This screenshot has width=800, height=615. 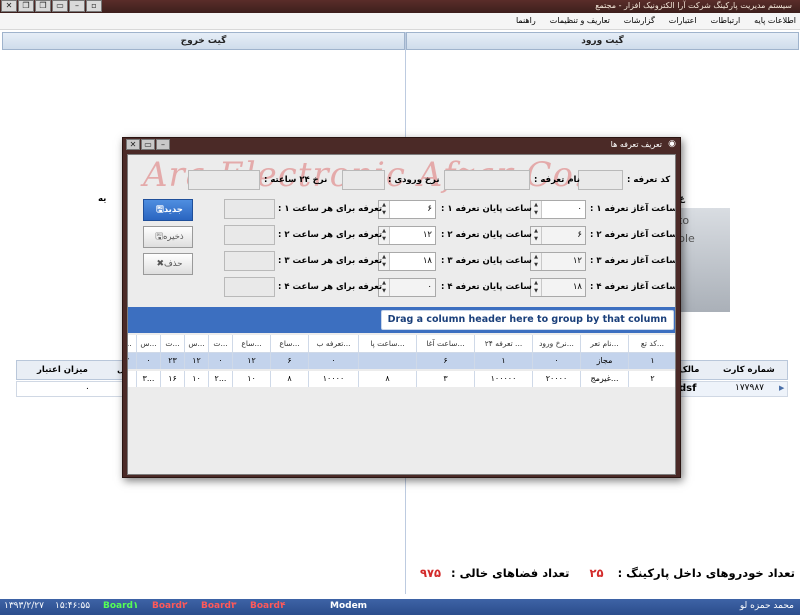 What do you see at coordinates (170, 606) in the screenshot?
I see `board-2-status: Board۲` at bounding box center [170, 606].